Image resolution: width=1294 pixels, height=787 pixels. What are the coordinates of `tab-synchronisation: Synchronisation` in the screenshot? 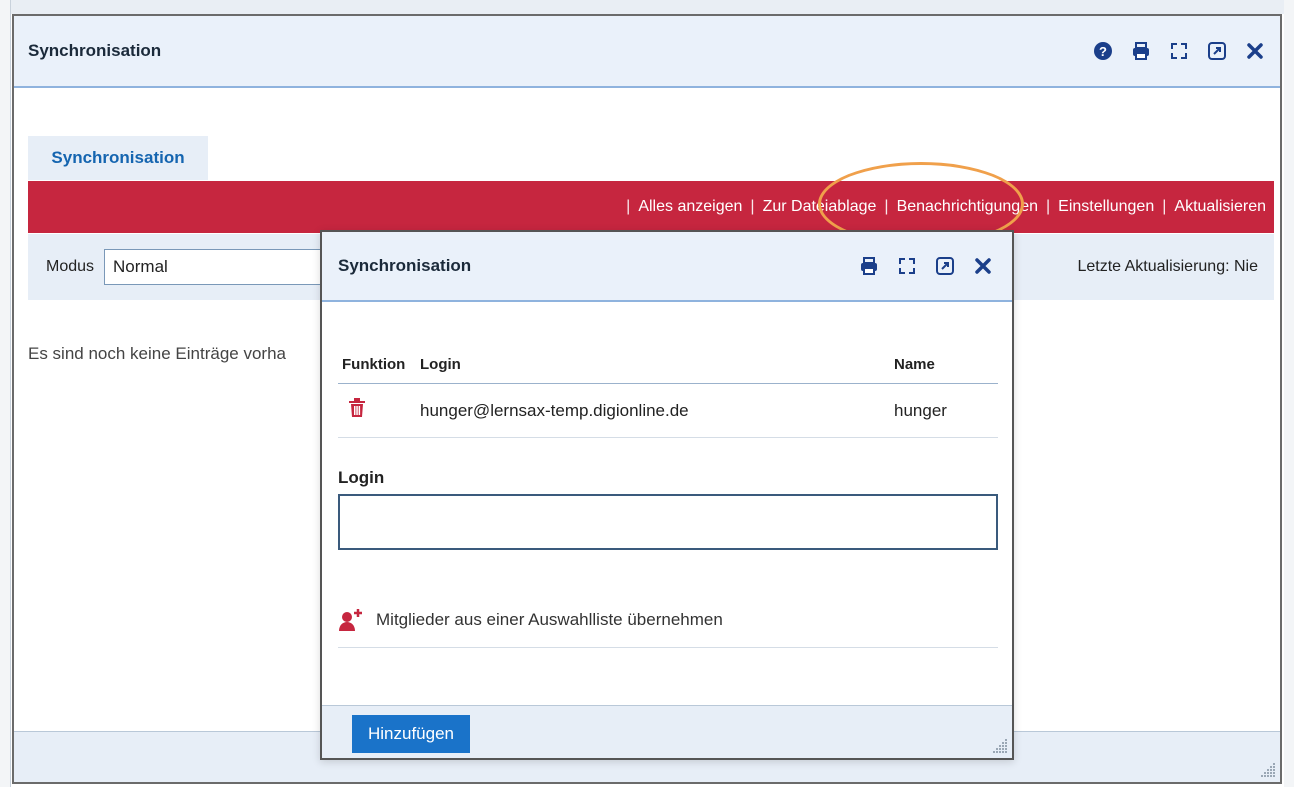 It's located at (118, 158).